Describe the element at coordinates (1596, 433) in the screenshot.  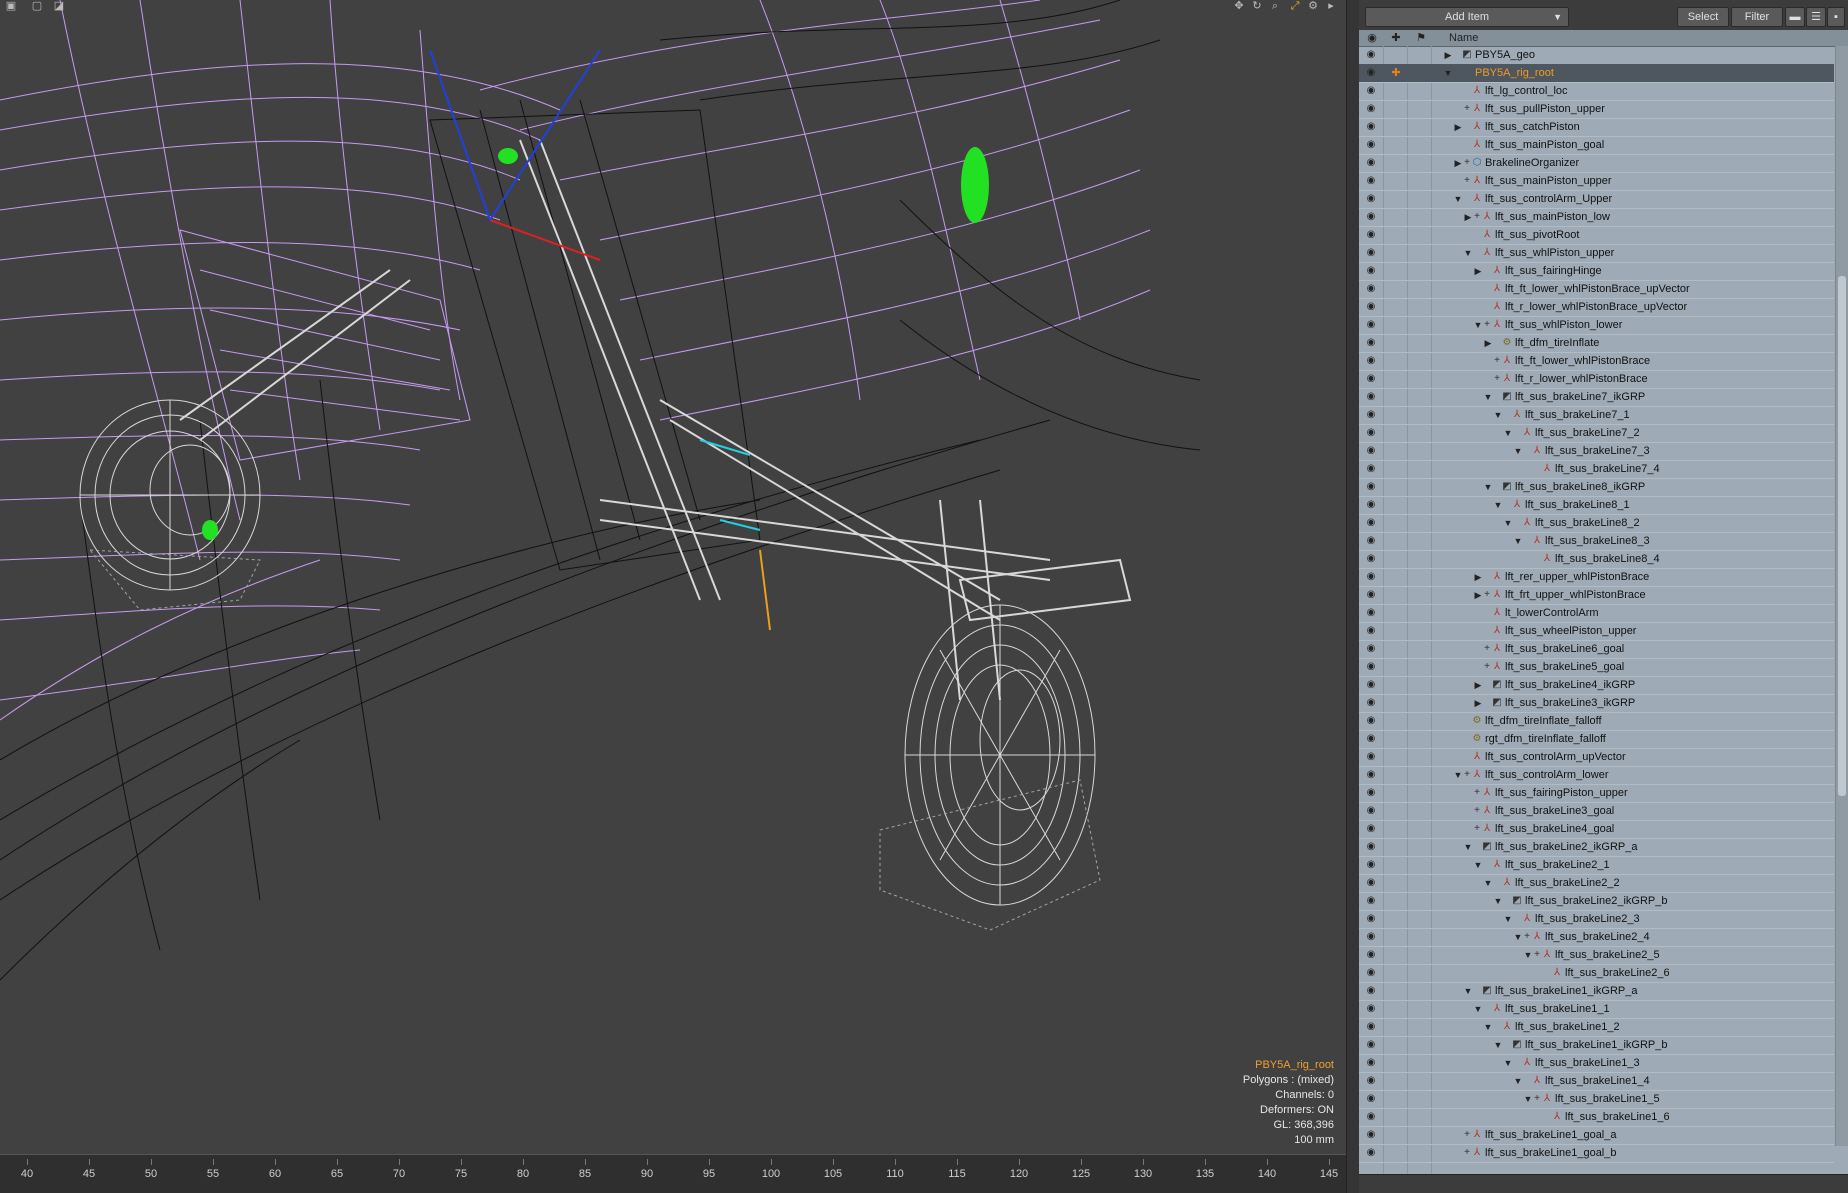
I see `item-row: ◉ ▼ ⅄ lft_sus_brakeLine7_2` at that location.